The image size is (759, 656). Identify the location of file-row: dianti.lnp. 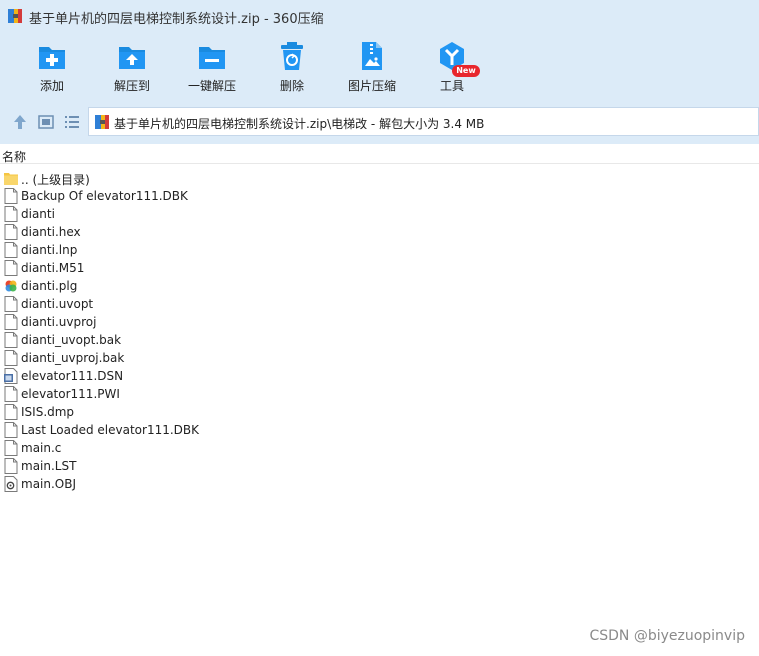
(379, 250).